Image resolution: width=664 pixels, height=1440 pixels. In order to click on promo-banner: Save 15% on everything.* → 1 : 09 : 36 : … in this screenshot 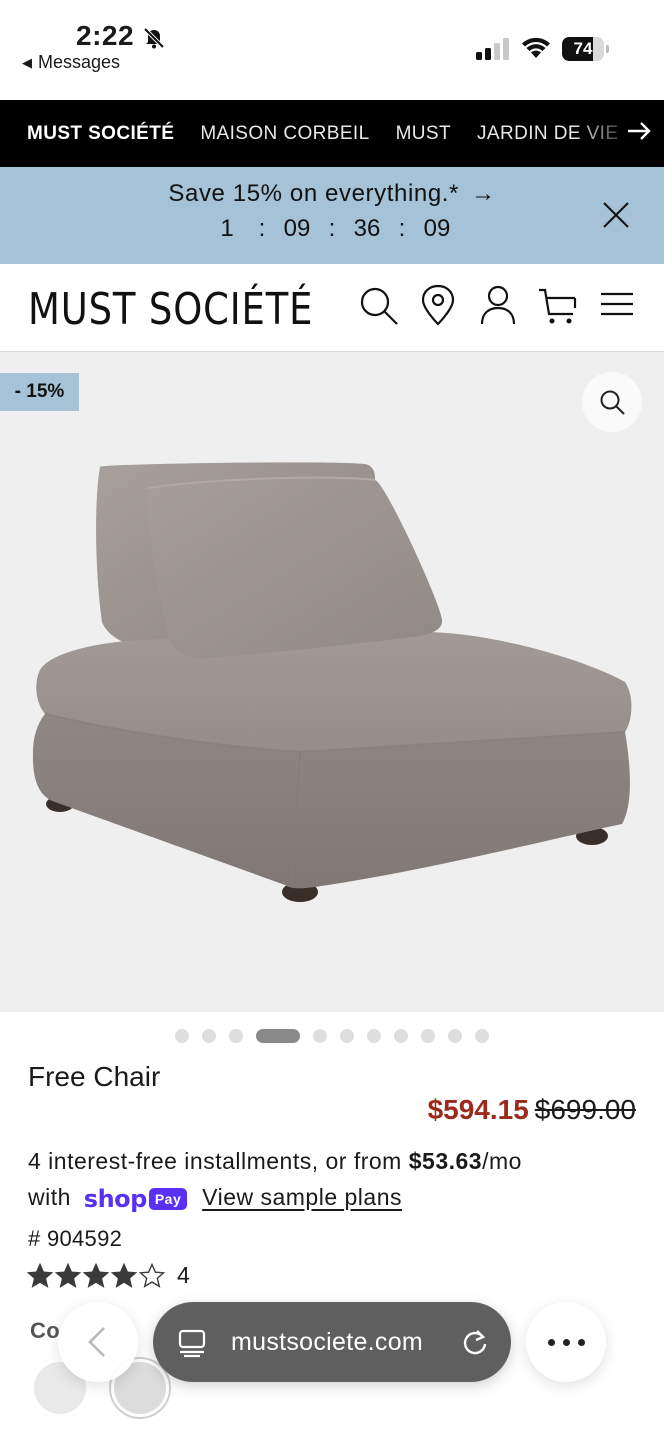, I will do `click(332, 215)`.